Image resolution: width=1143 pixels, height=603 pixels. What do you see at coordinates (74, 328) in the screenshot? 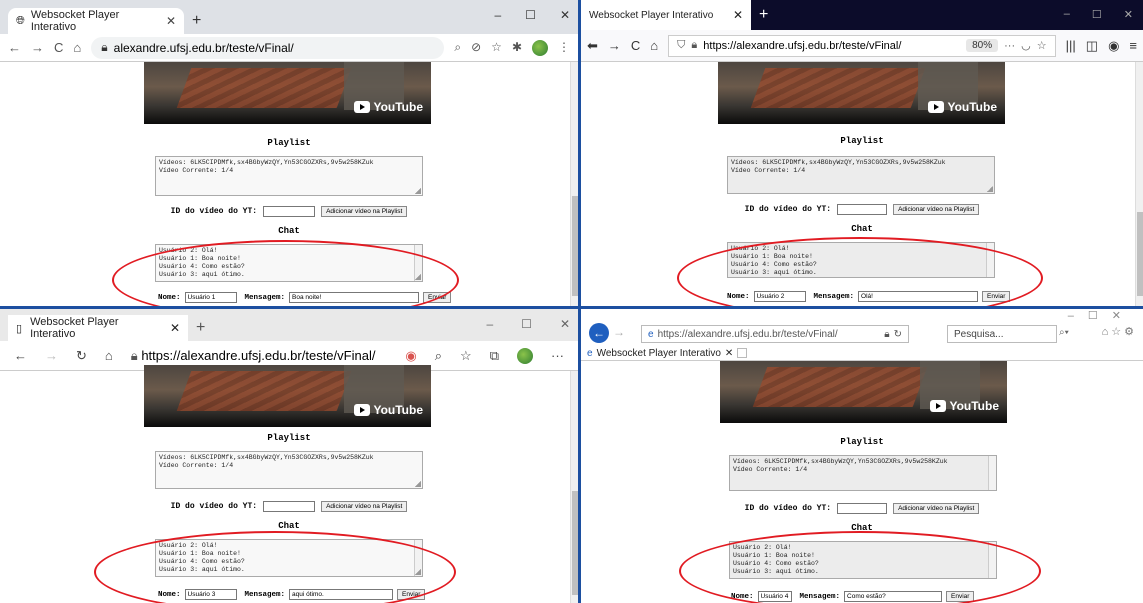
I see `tab-title: Websocket Player Interativo` at bounding box center [74, 328].